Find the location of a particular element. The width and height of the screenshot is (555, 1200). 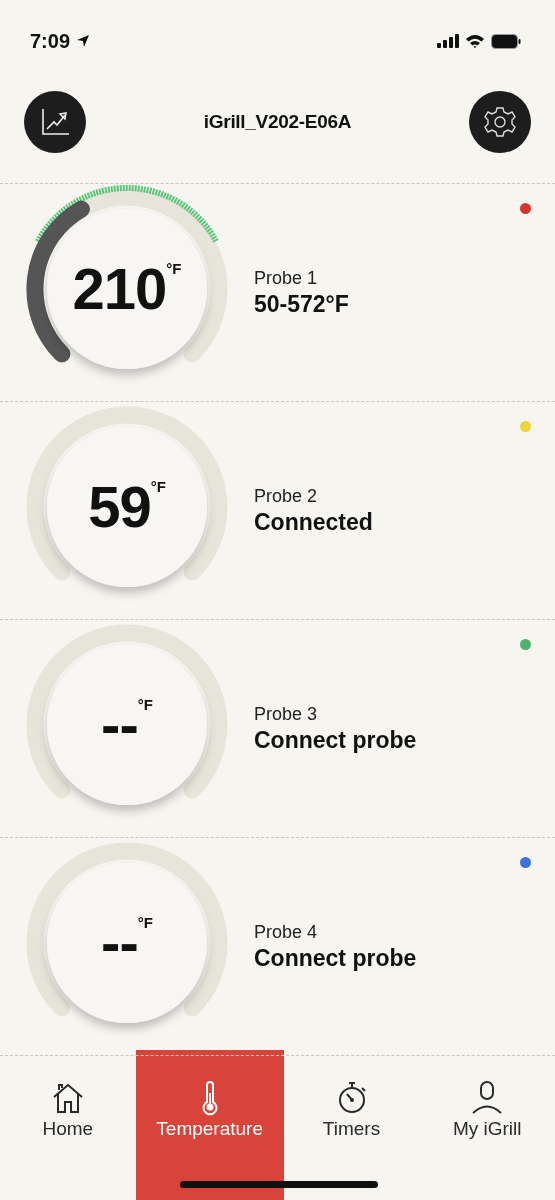

temperature-value: 59 is located at coordinates (119, 506).